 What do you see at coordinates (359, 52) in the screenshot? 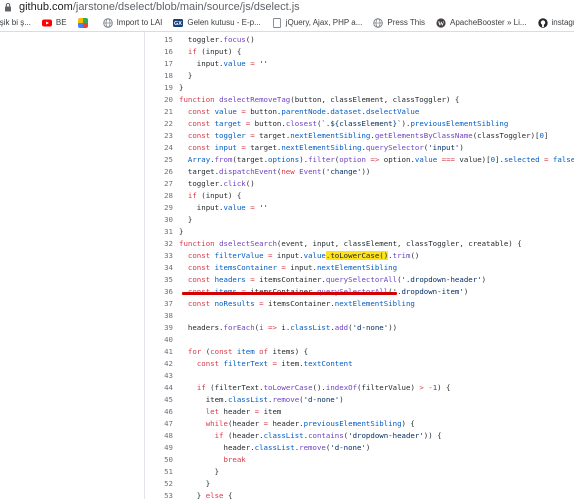
I see `code-line: 16 if (input) {` at bounding box center [359, 52].